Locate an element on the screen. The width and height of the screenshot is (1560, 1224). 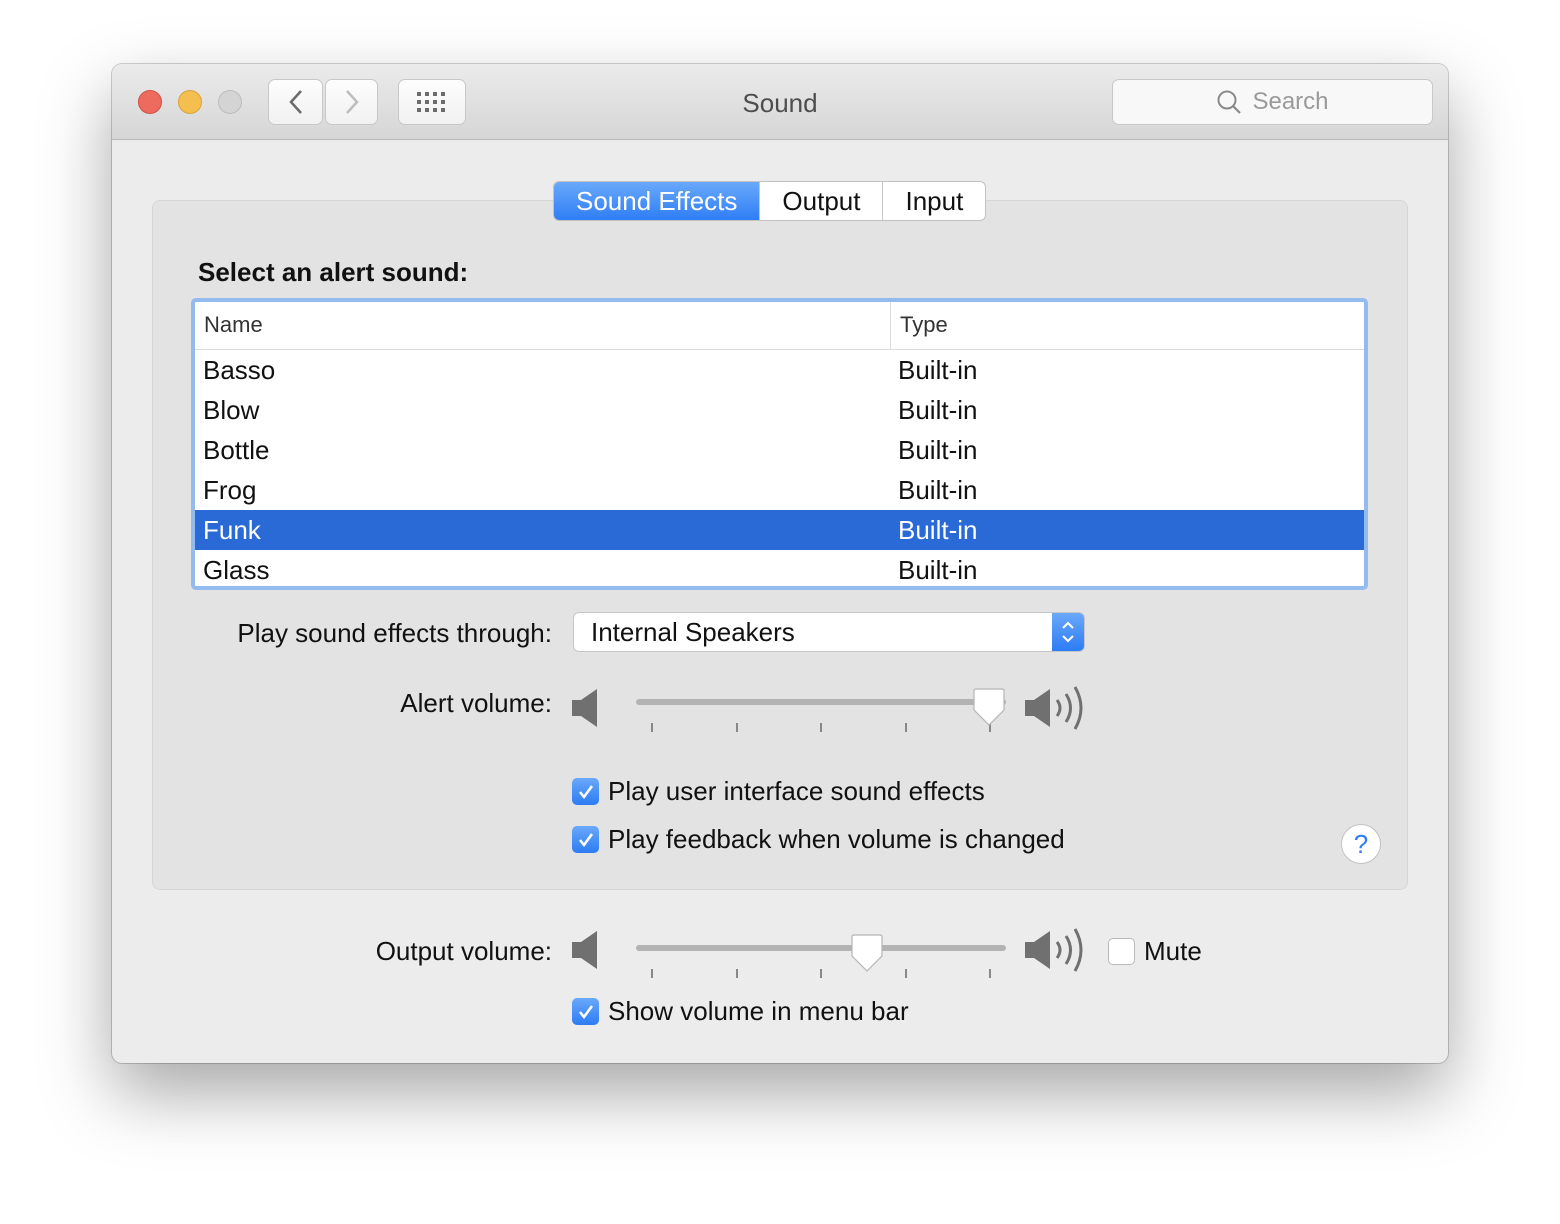
sound-name: Glass is located at coordinates (236, 569).